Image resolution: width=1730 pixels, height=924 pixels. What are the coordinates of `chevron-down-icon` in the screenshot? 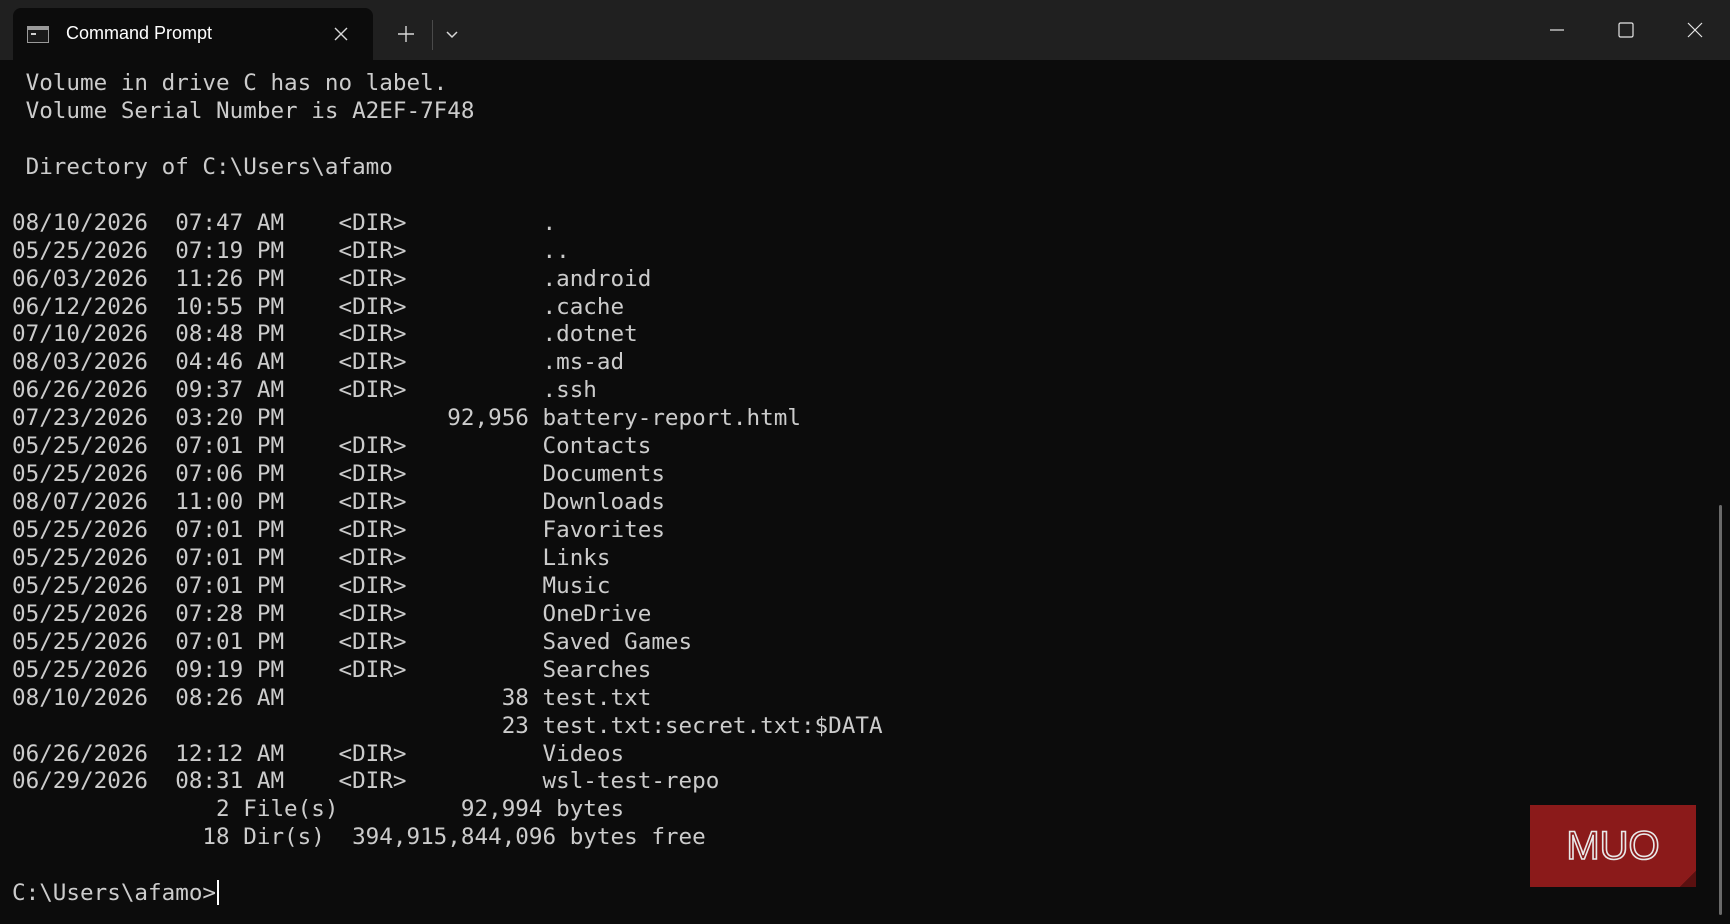 It's located at (452, 35).